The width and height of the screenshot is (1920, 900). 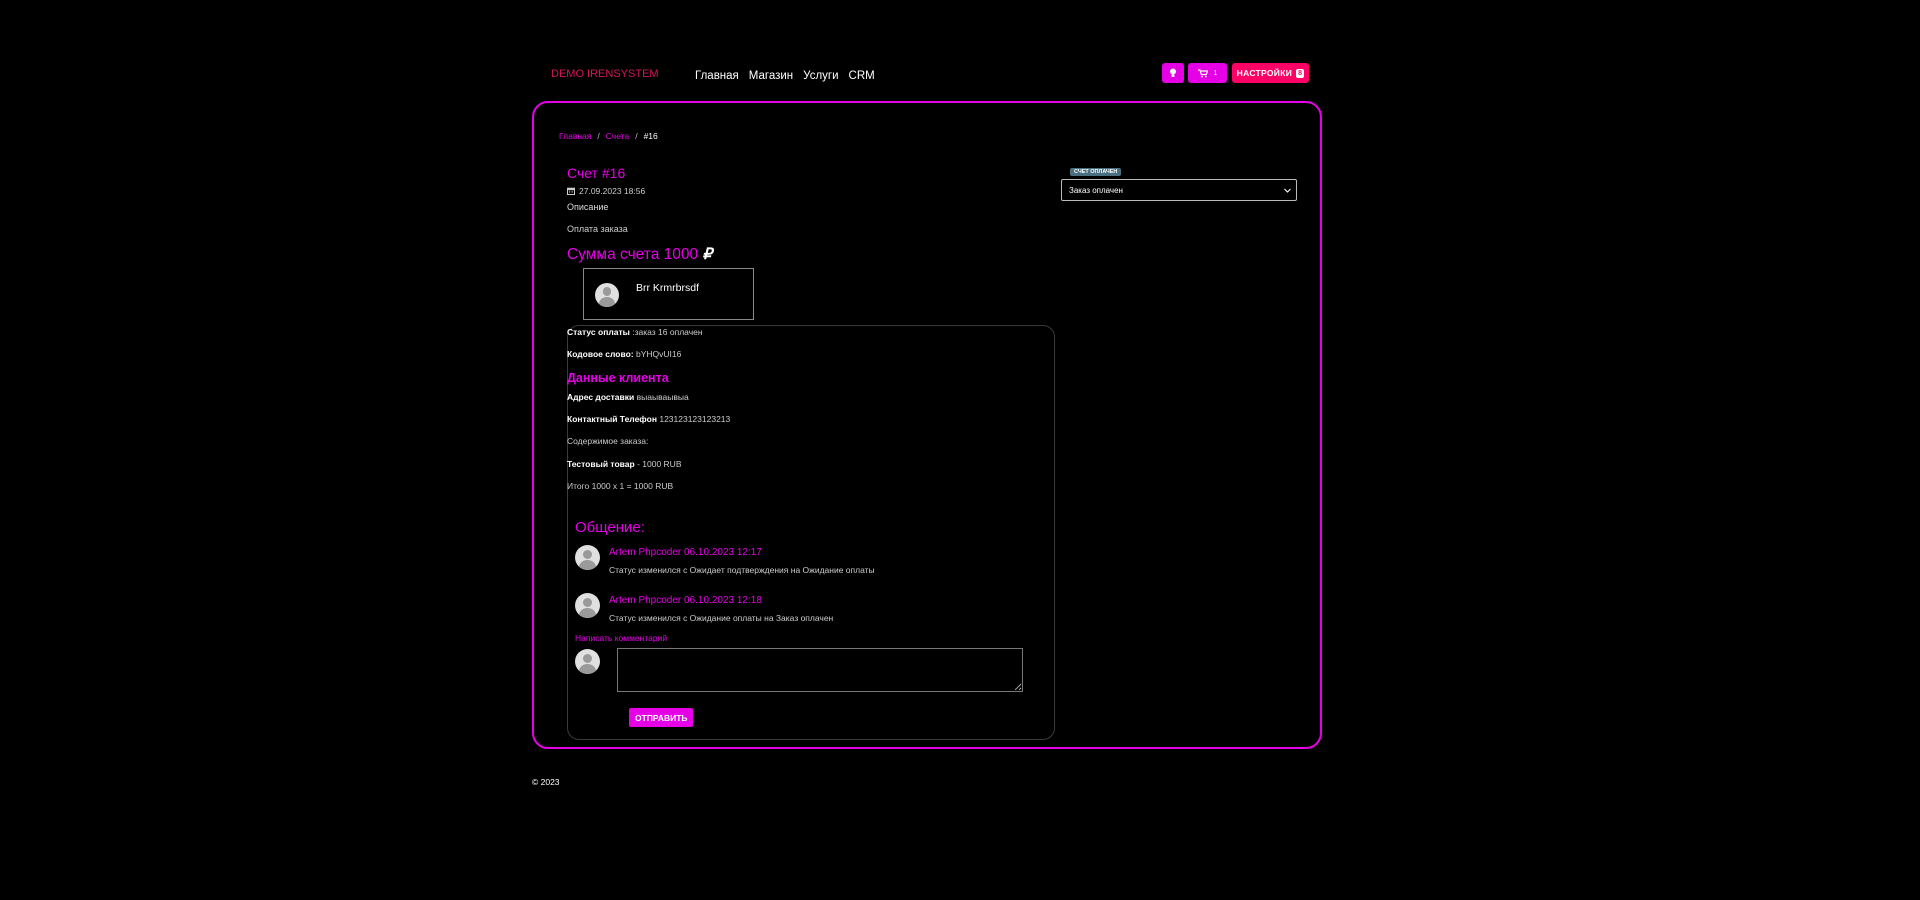 I want to click on address-value: выаываывыа, so click(x=662, y=397).